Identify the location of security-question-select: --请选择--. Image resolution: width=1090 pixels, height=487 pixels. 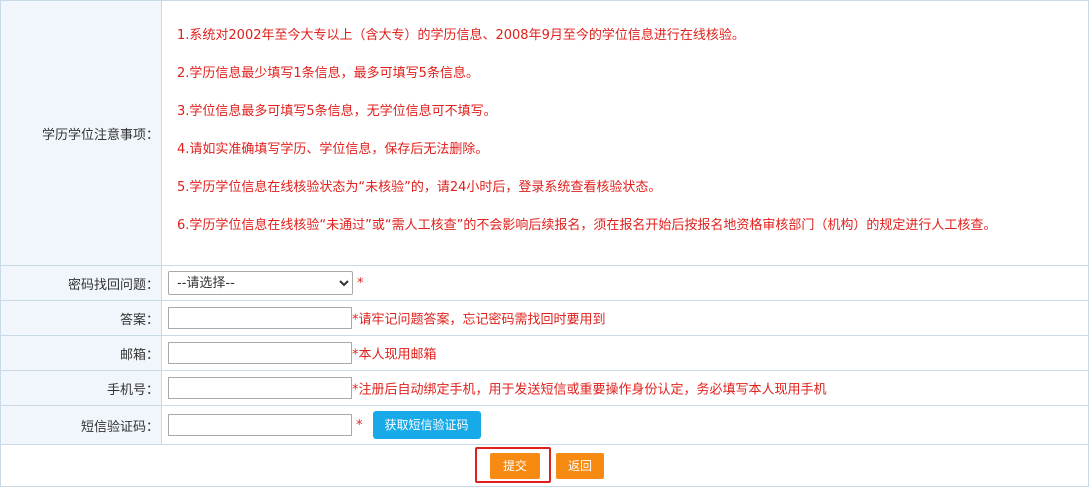
(260, 283).